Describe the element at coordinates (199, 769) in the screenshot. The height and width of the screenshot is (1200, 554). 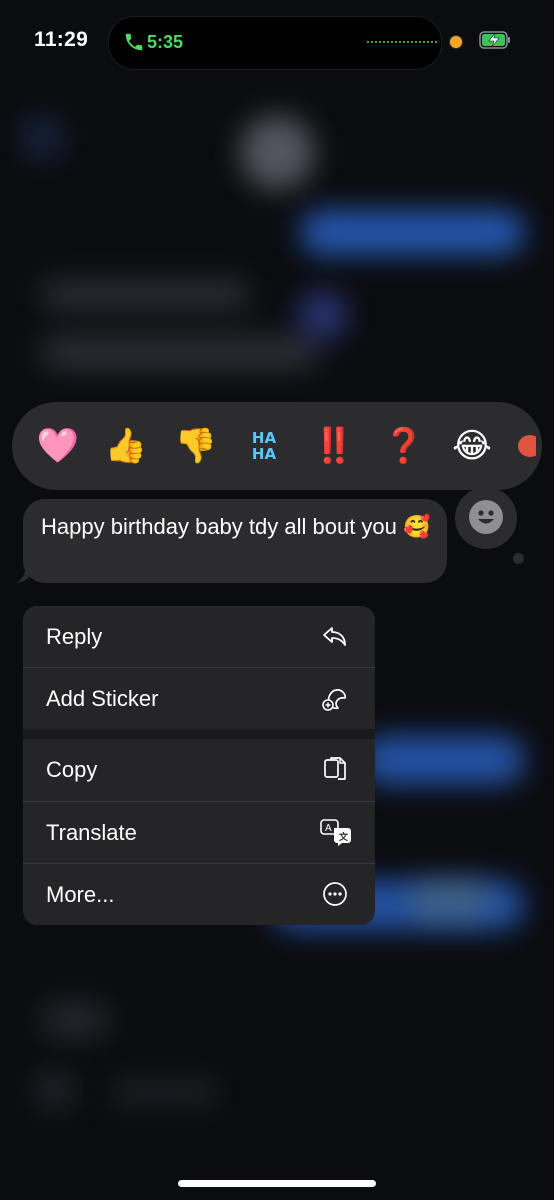
I see `menu-item-copy: Copy` at that location.